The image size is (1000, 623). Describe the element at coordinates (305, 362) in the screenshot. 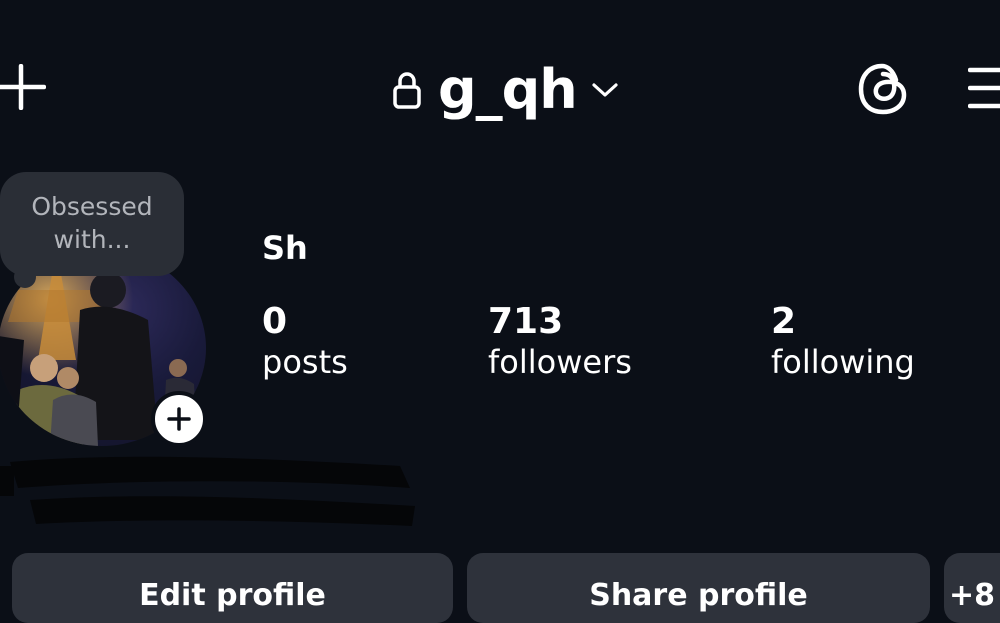

I see `stat-label: posts` at that location.